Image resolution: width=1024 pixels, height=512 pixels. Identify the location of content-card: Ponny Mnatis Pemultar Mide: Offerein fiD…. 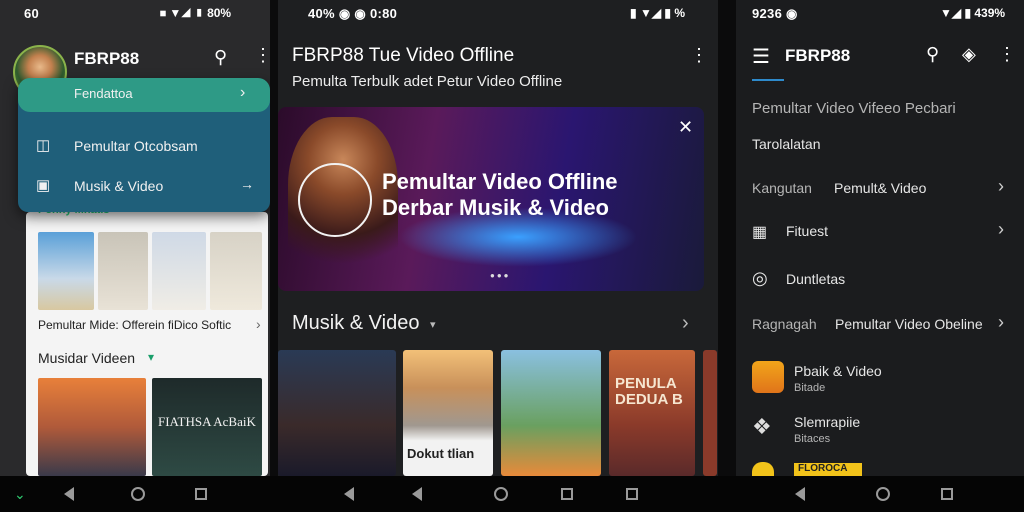
(147, 340).